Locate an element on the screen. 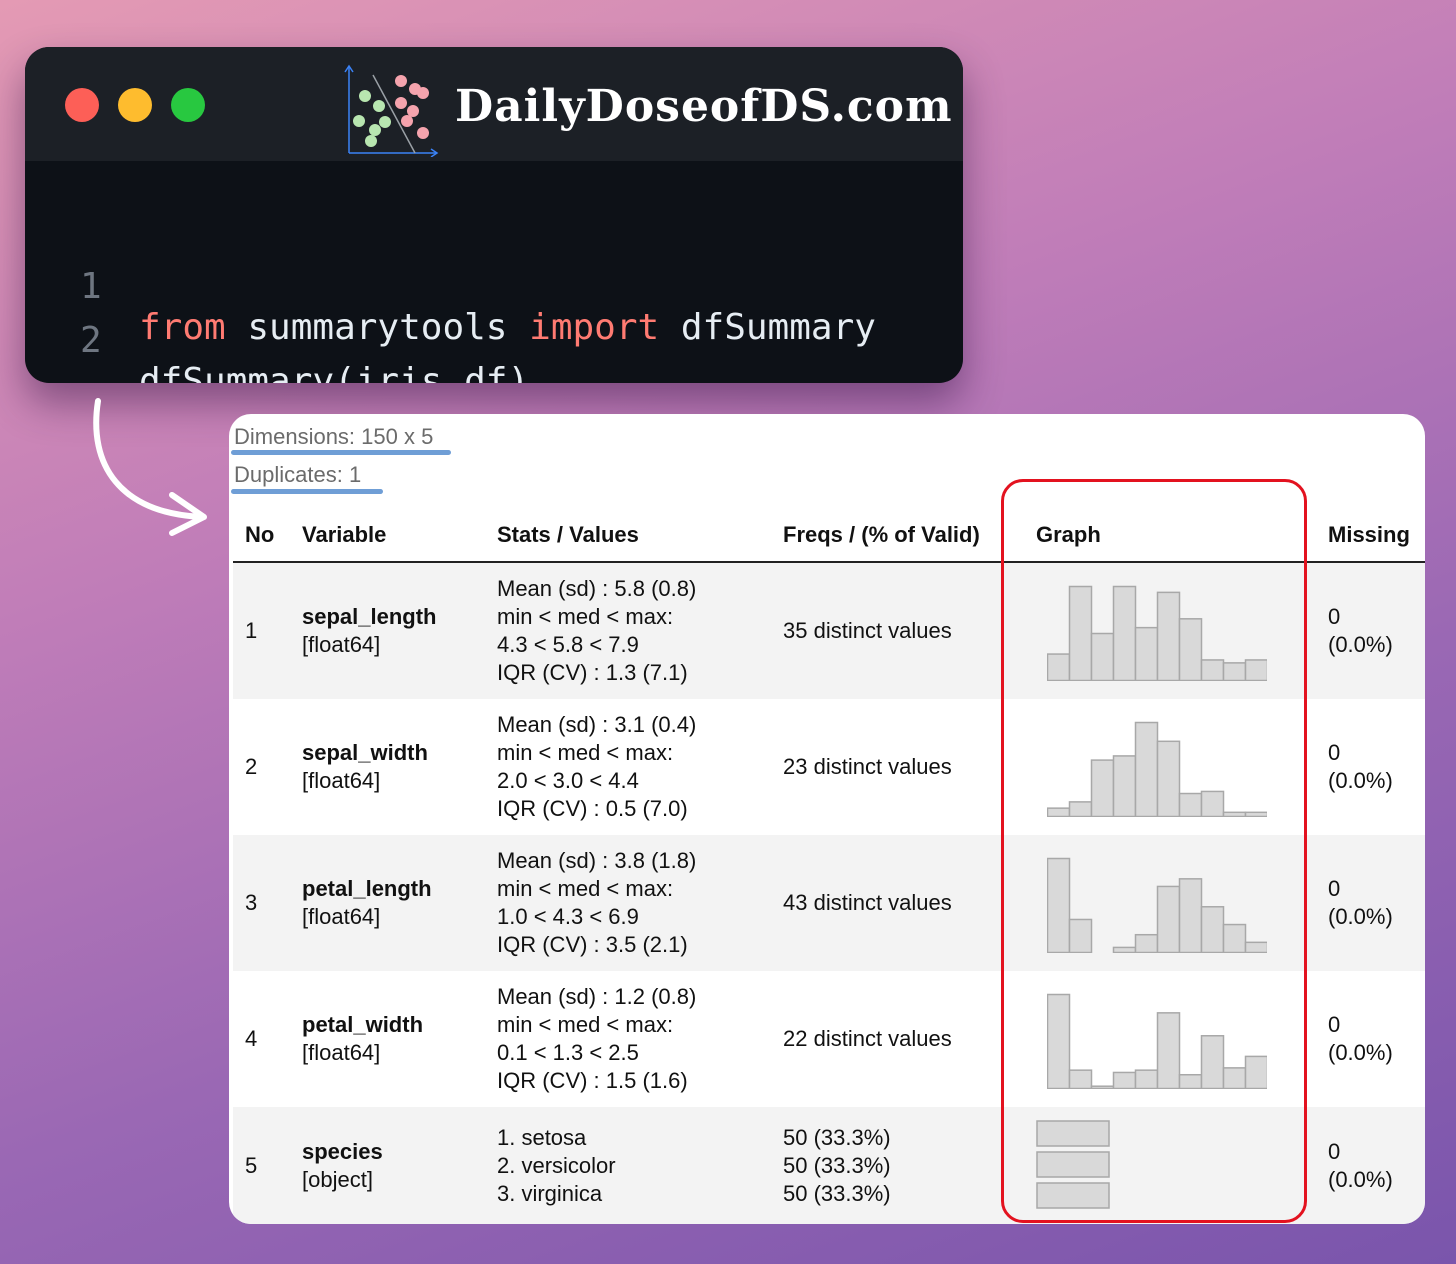  freqs-cell: 50 (33.3%) 50 (33.3%) 50 (33.3%) is located at coordinates (837, 1166).